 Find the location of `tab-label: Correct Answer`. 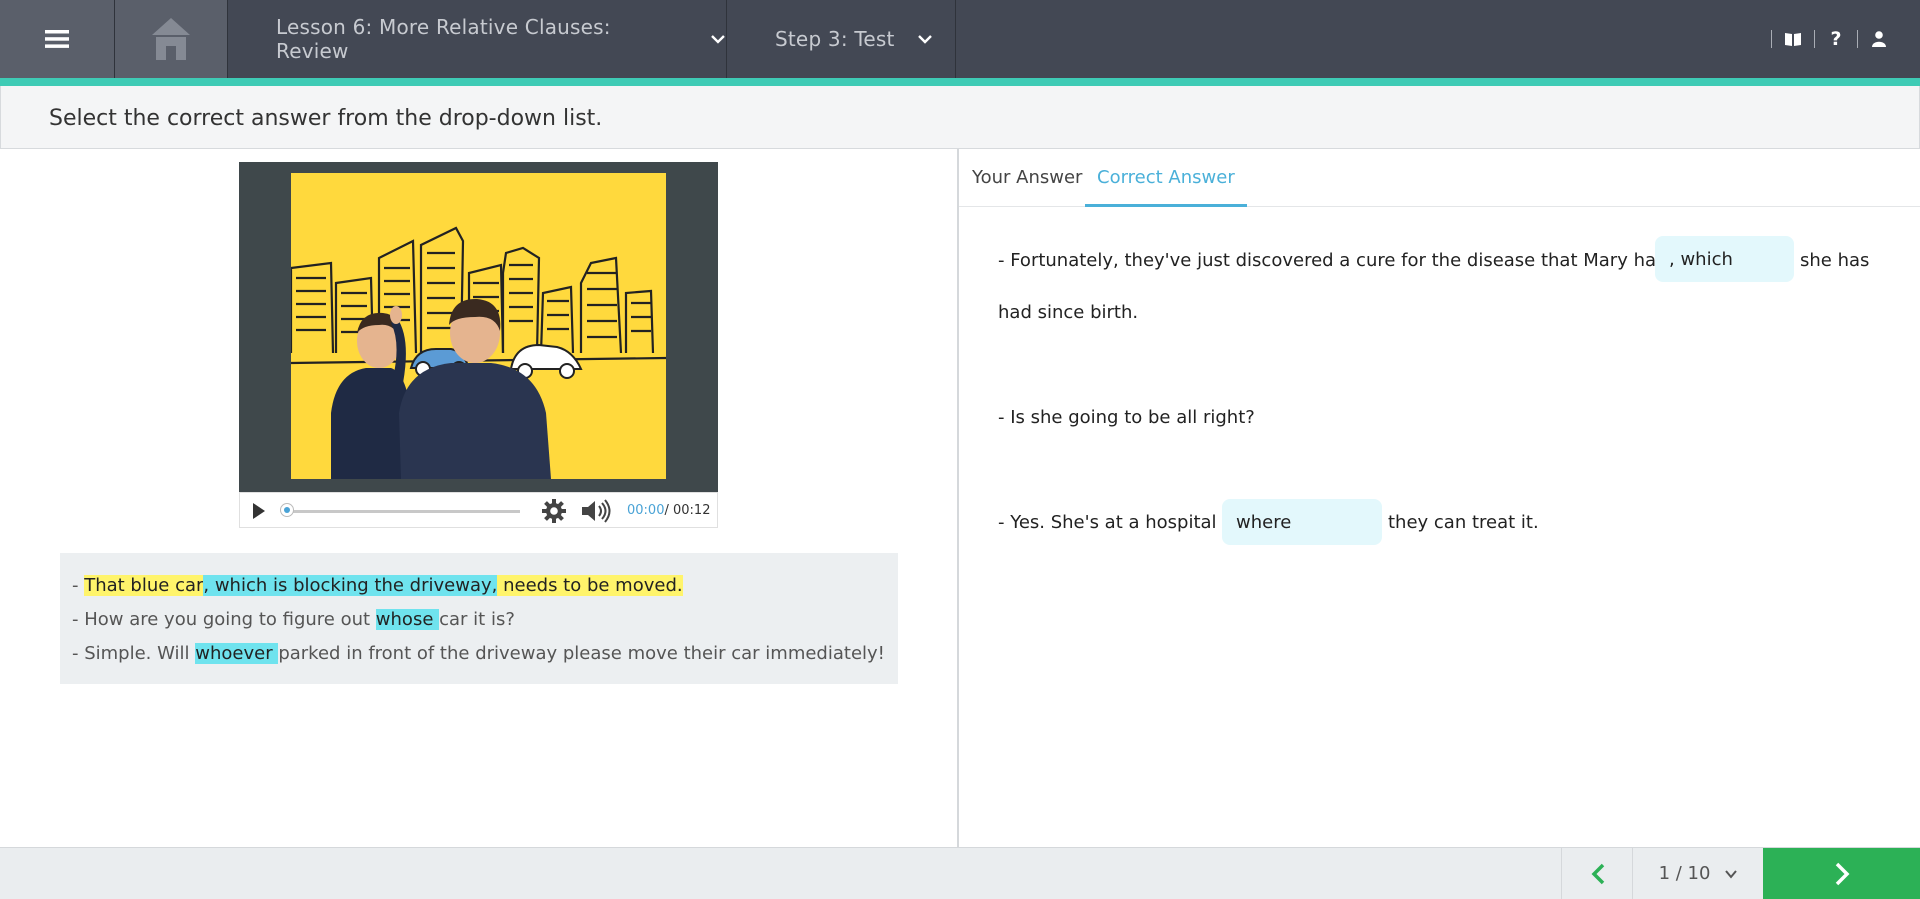

tab-label: Correct Answer is located at coordinates (1166, 177).